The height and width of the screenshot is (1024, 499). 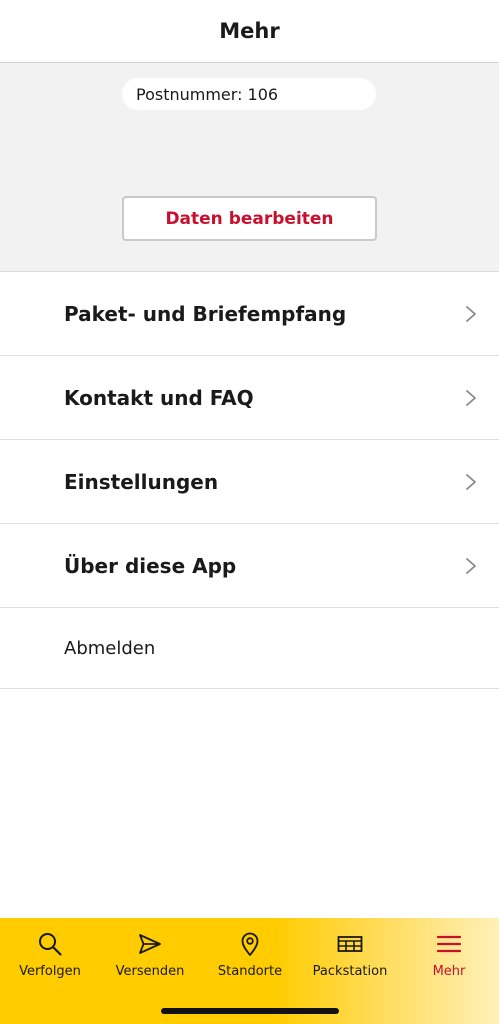 What do you see at coordinates (141, 481) in the screenshot?
I see `menu-item-label: Einstellungen` at bounding box center [141, 481].